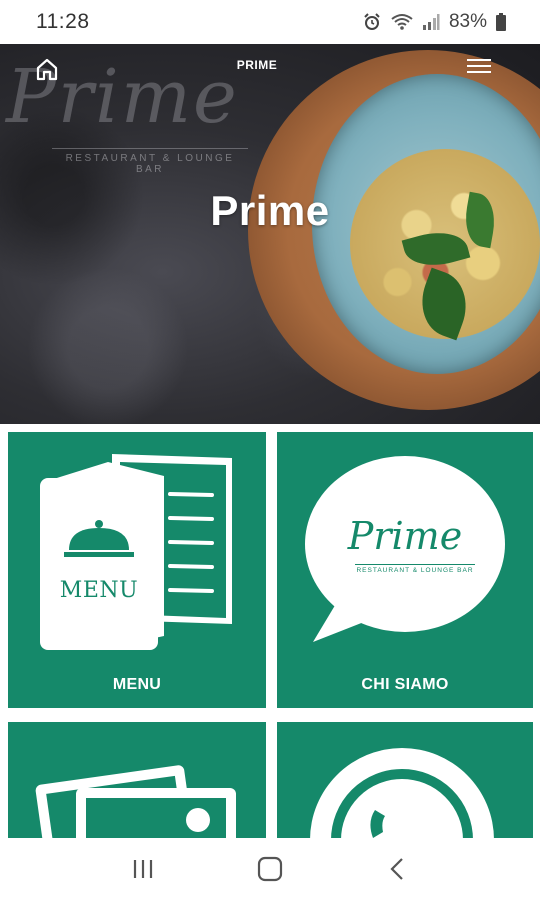  I want to click on tile-label-menu: MENU, so click(137, 684).